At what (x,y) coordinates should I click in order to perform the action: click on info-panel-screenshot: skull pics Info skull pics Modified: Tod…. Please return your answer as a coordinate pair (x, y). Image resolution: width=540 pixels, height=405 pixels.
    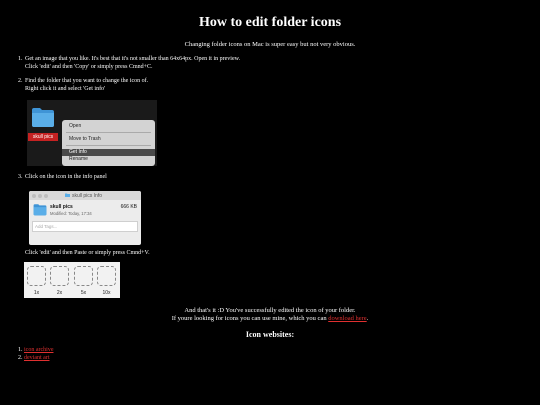
    Looking at the image, I should click on (85, 218).